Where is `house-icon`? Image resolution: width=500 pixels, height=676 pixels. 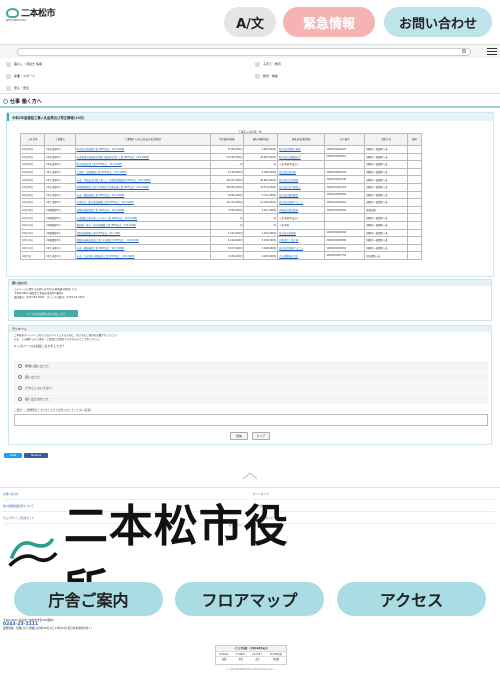 house-icon is located at coordinates (8, 64).